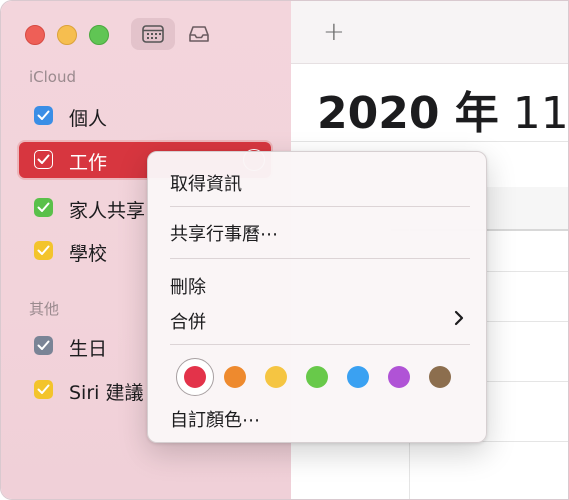 The height and width of the screenshot is (500, 569). I want to click on menu-item-delete: 刪除, so click(188, 286).